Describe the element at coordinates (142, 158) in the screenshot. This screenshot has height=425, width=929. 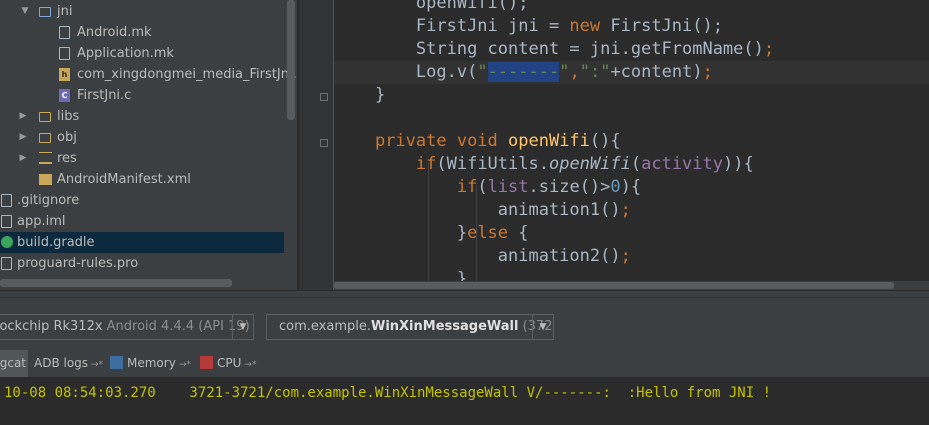
I see `tree-item-res: ▶ res` at that location.